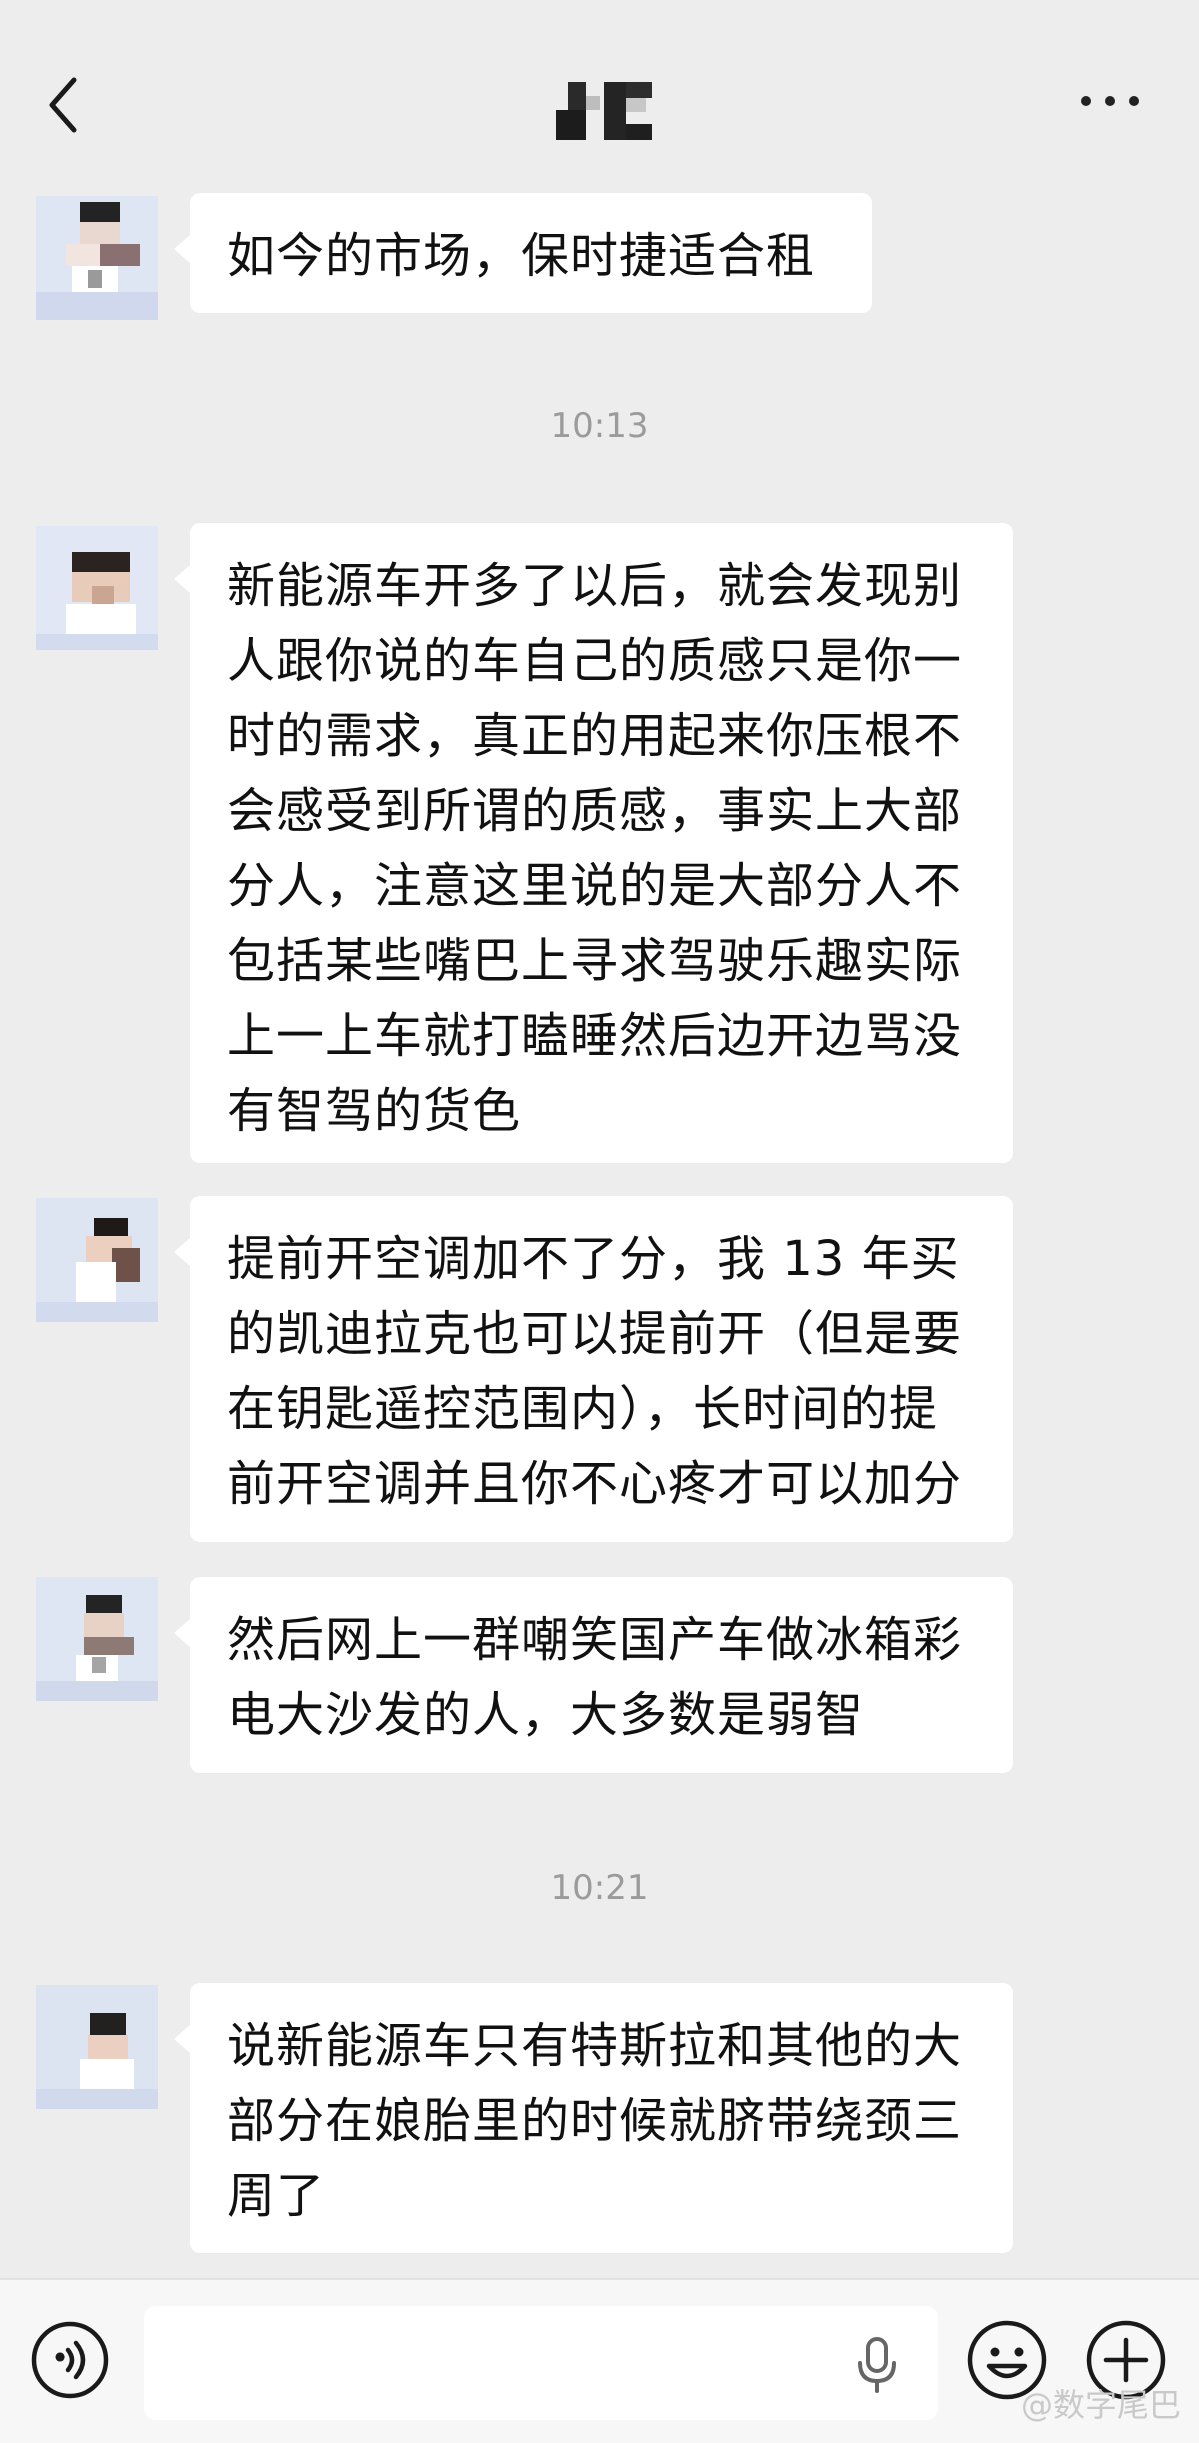 This screenshot has height=2443, width=1199. I want to click on more-dots-icon, so click(1111, 102).